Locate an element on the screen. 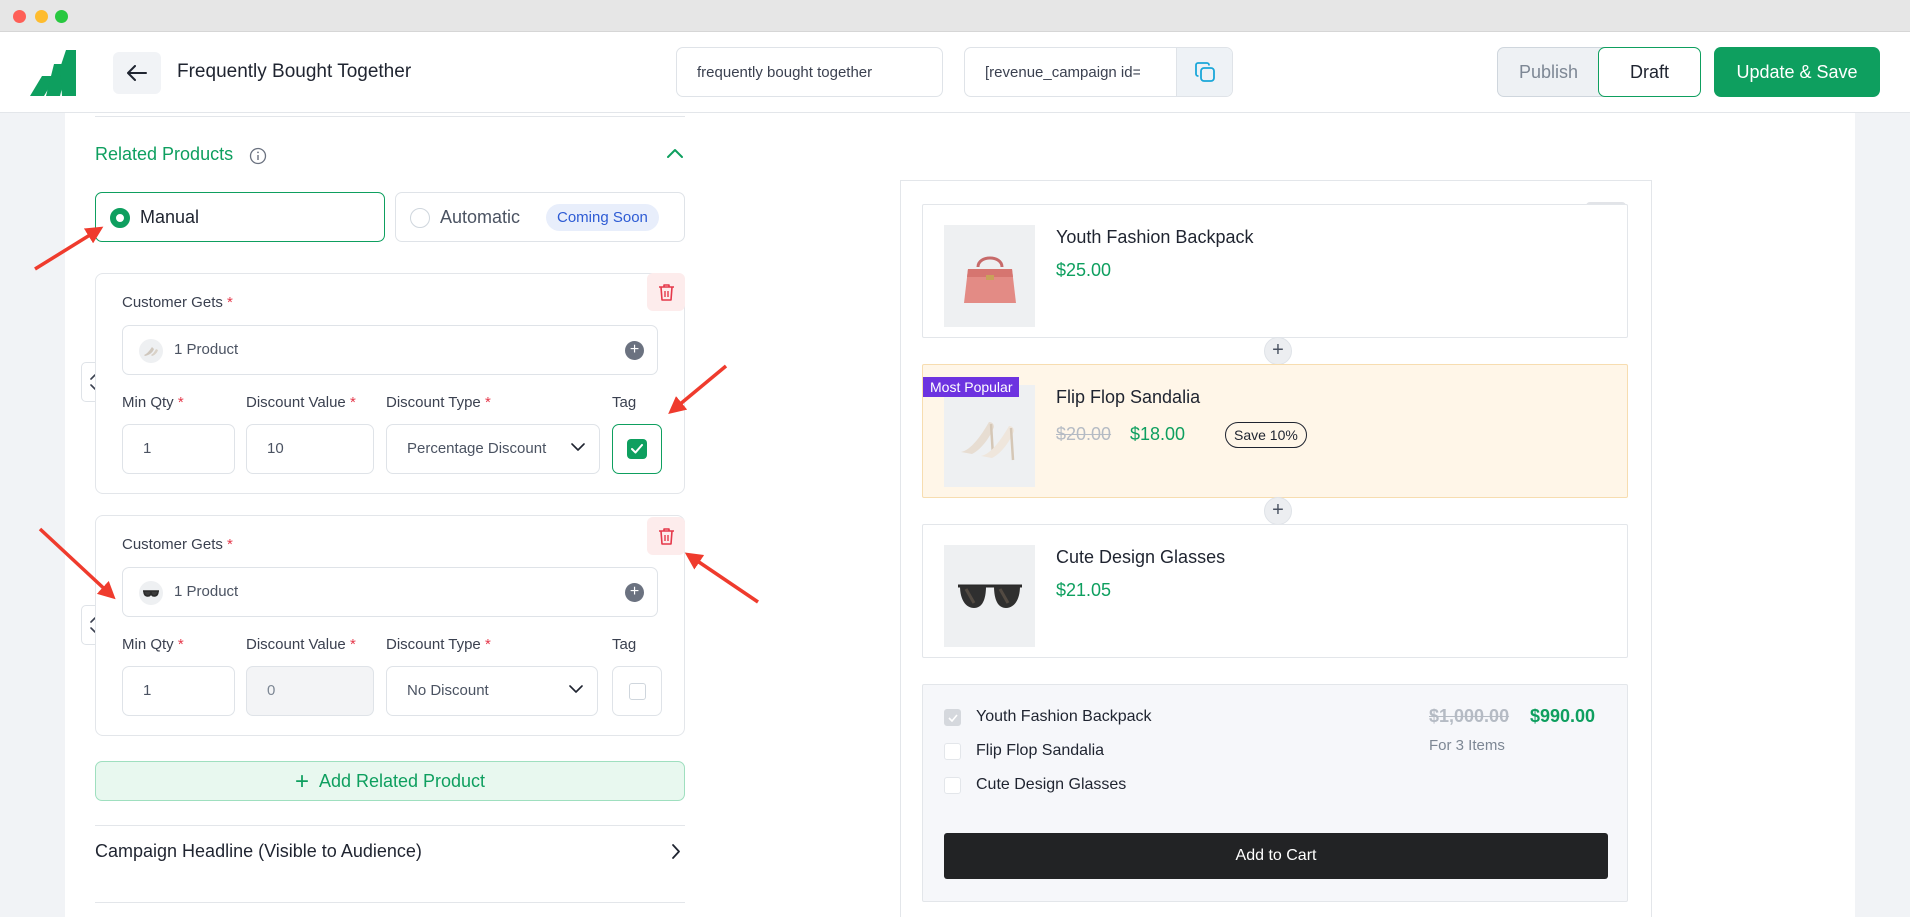 Image resolution: width=1910 pixels, height=917 pixels. back-button is located at coordinates (137, 73).